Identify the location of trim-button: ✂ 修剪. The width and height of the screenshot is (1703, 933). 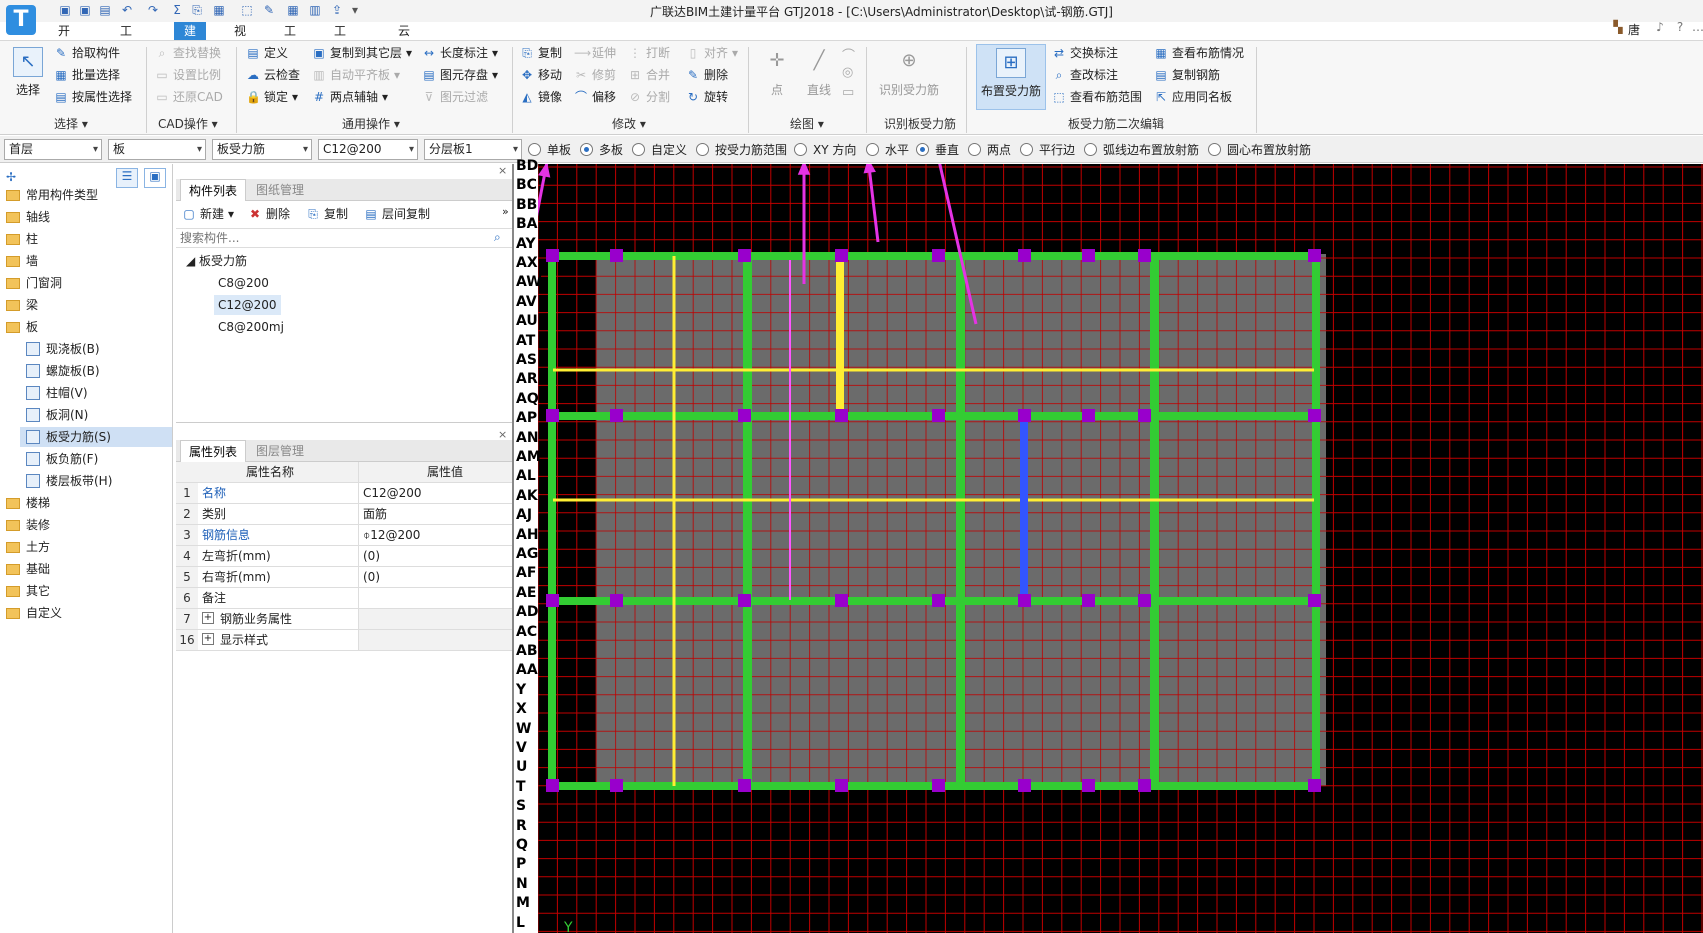
(595, 75).